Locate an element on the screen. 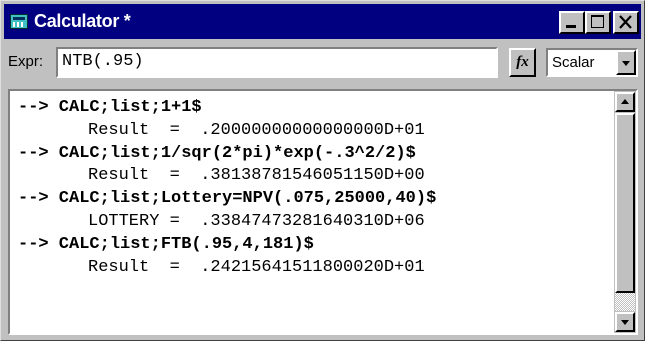 This screenshot has width=647, height=343. maximize-button is located at coordinates (598, 22).